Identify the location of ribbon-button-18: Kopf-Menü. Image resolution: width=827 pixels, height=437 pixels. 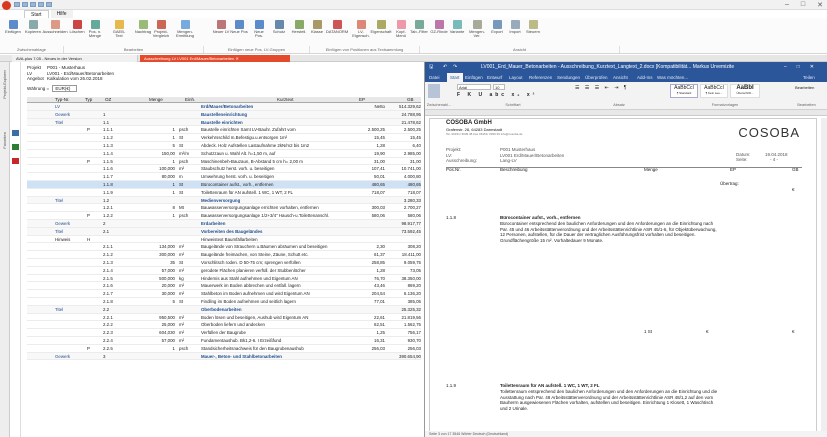
(401, 32).